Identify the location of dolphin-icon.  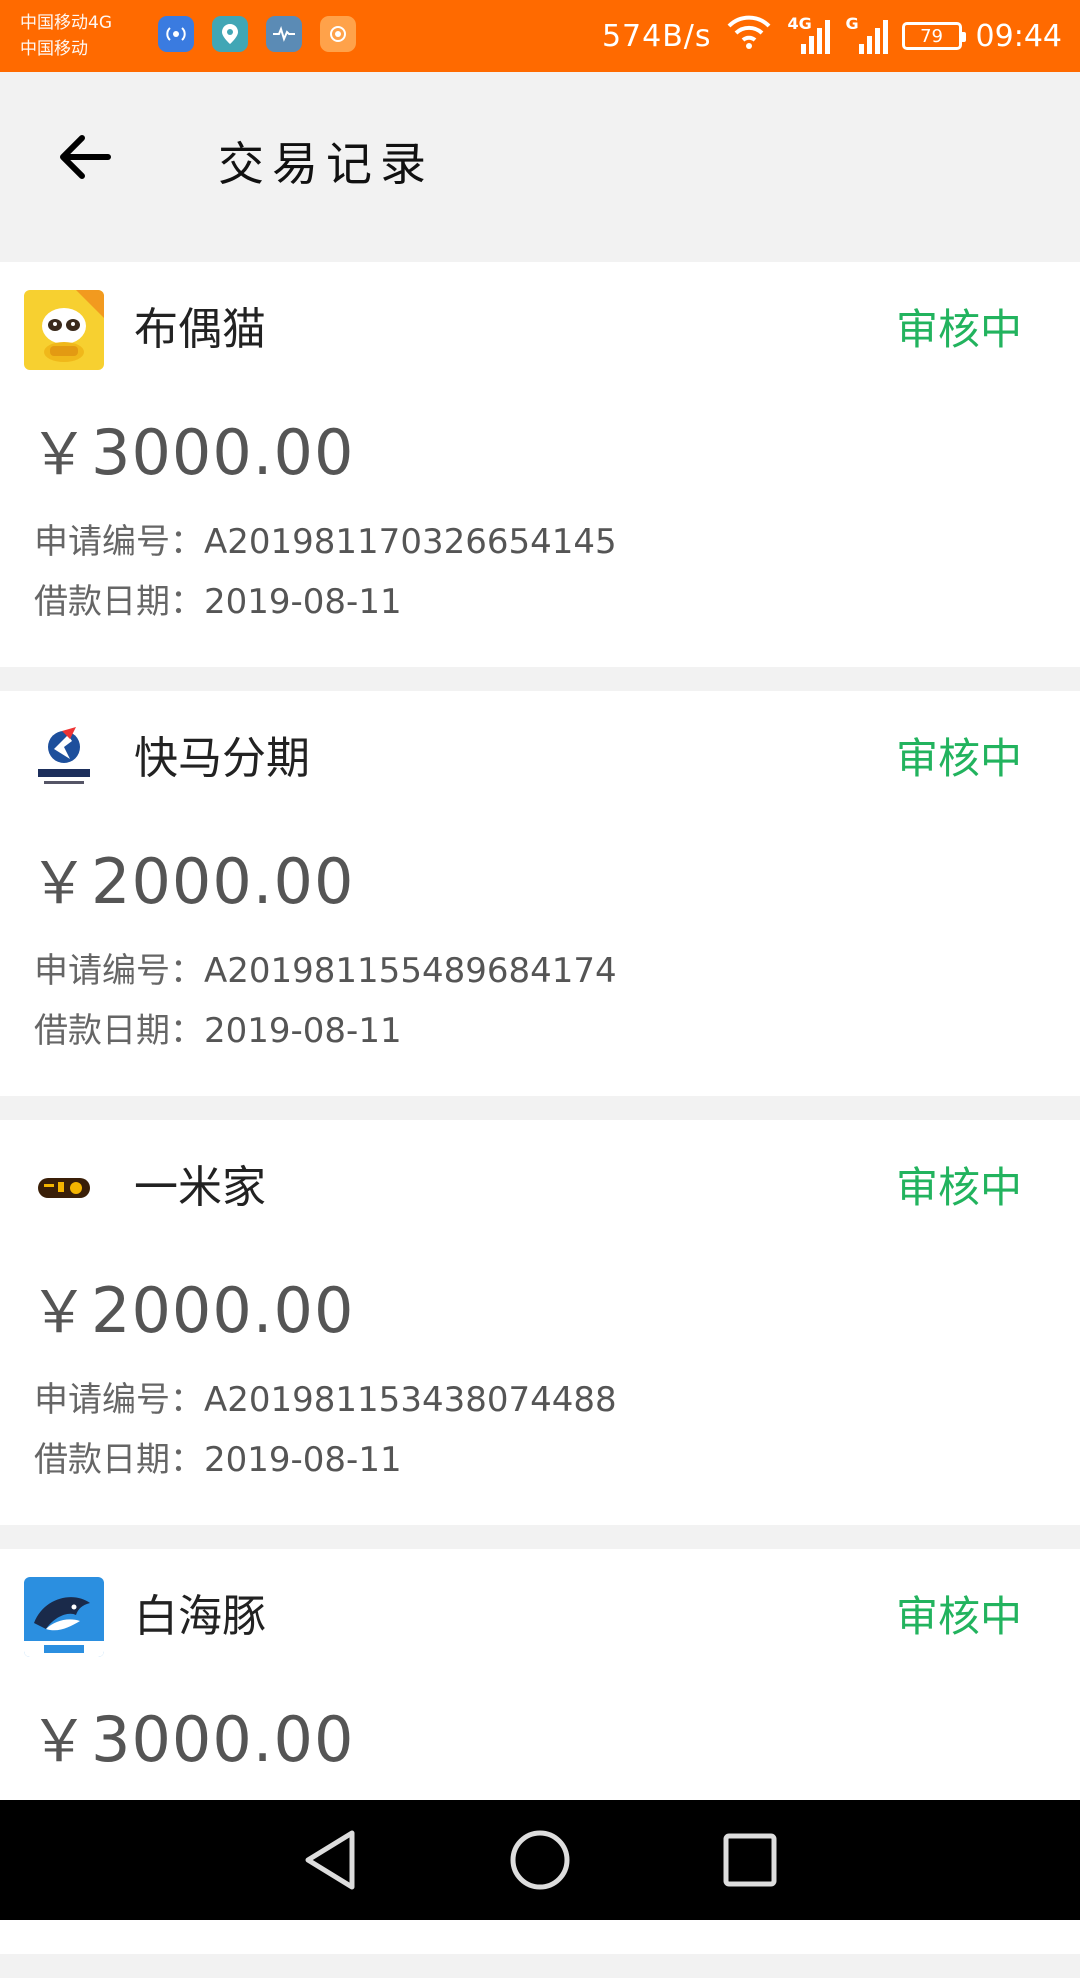
(64, 1617).